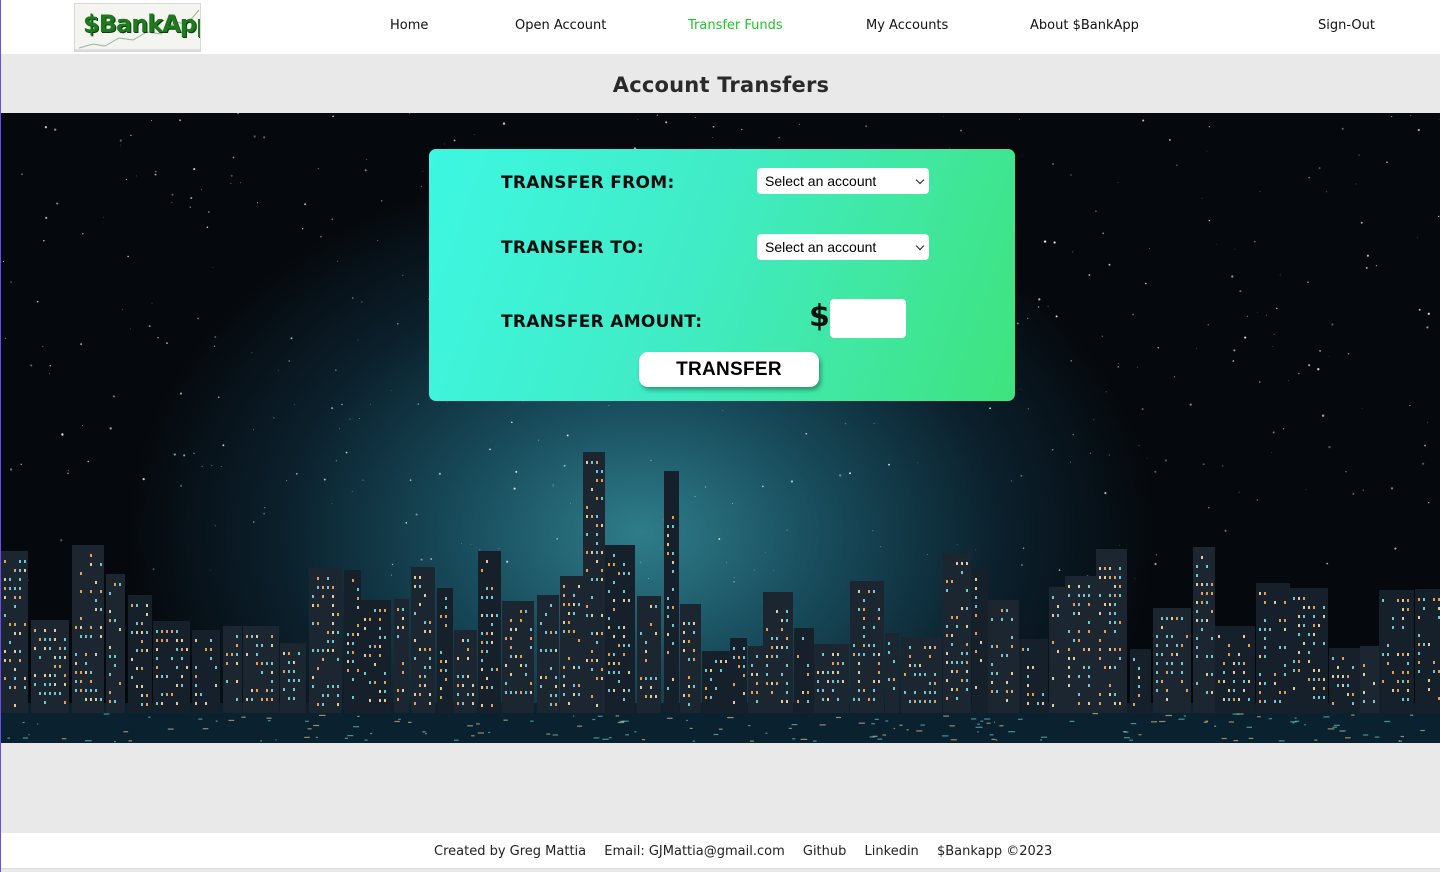 The width and height of the screenshot is (1440, 872). I want to click on nav-open-account: Open Account, so click(560, 25).